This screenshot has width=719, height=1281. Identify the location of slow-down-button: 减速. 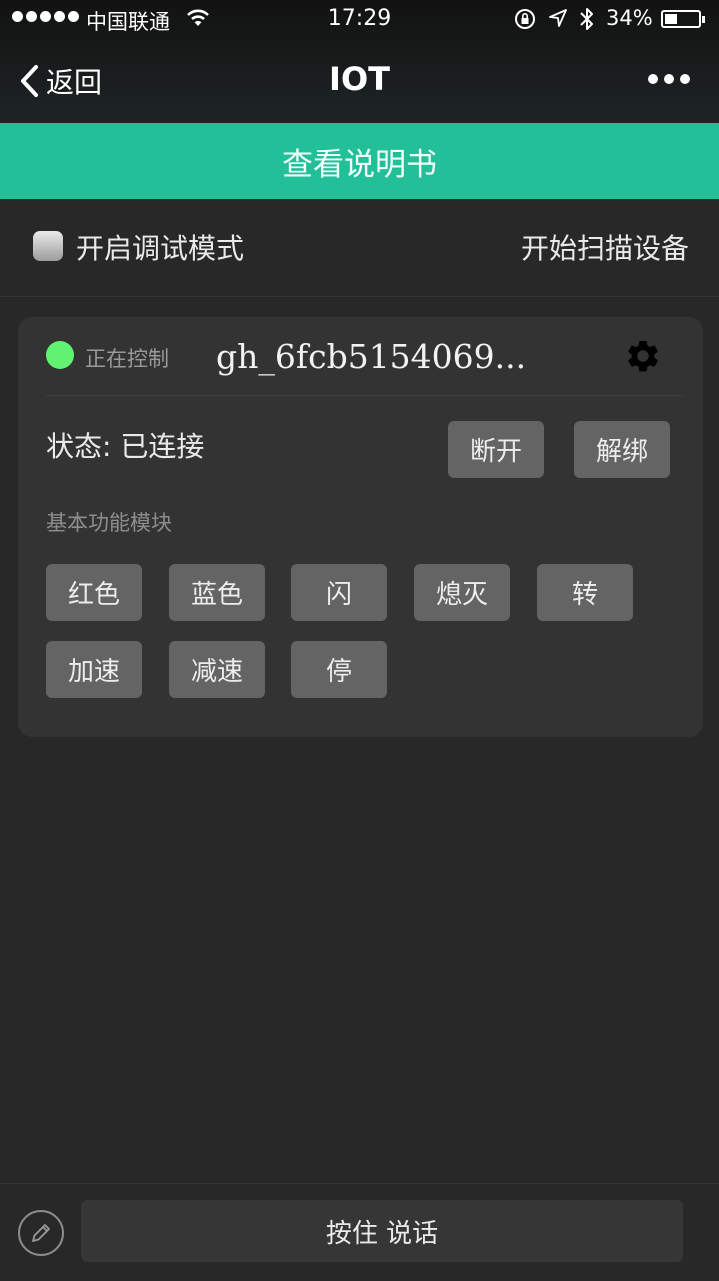
(217, 669).